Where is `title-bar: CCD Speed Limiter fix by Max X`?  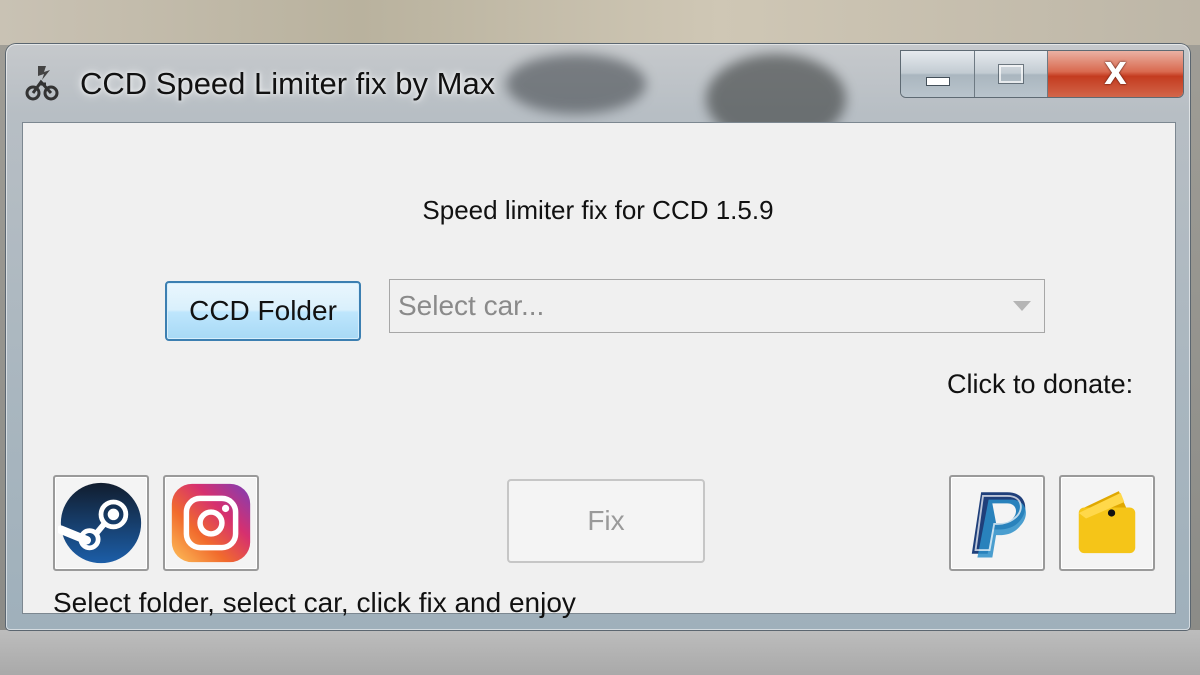 title-bar: CCD Speed Limiter fix by Max X is located at coordinates (598, 83).